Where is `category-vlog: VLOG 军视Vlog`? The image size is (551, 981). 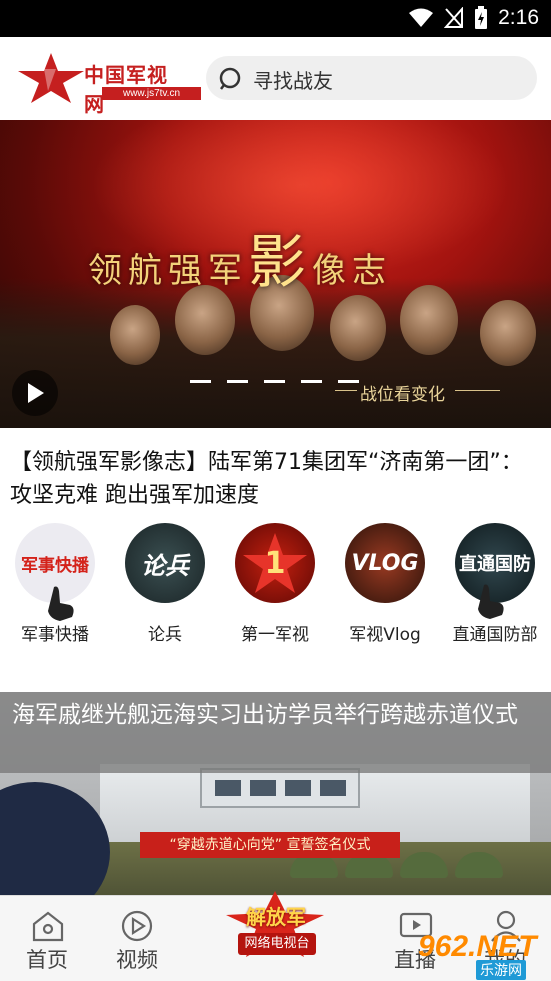 category-vlog: VLOG 军视Vlog is located at coordinates (385, 588).